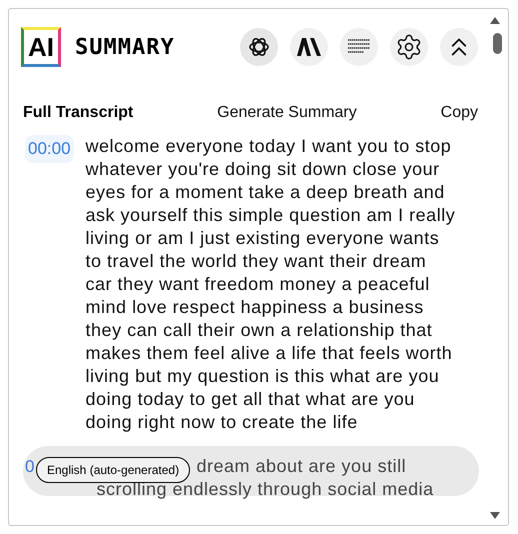  I want to click on lines-icon, so click(359, 47).